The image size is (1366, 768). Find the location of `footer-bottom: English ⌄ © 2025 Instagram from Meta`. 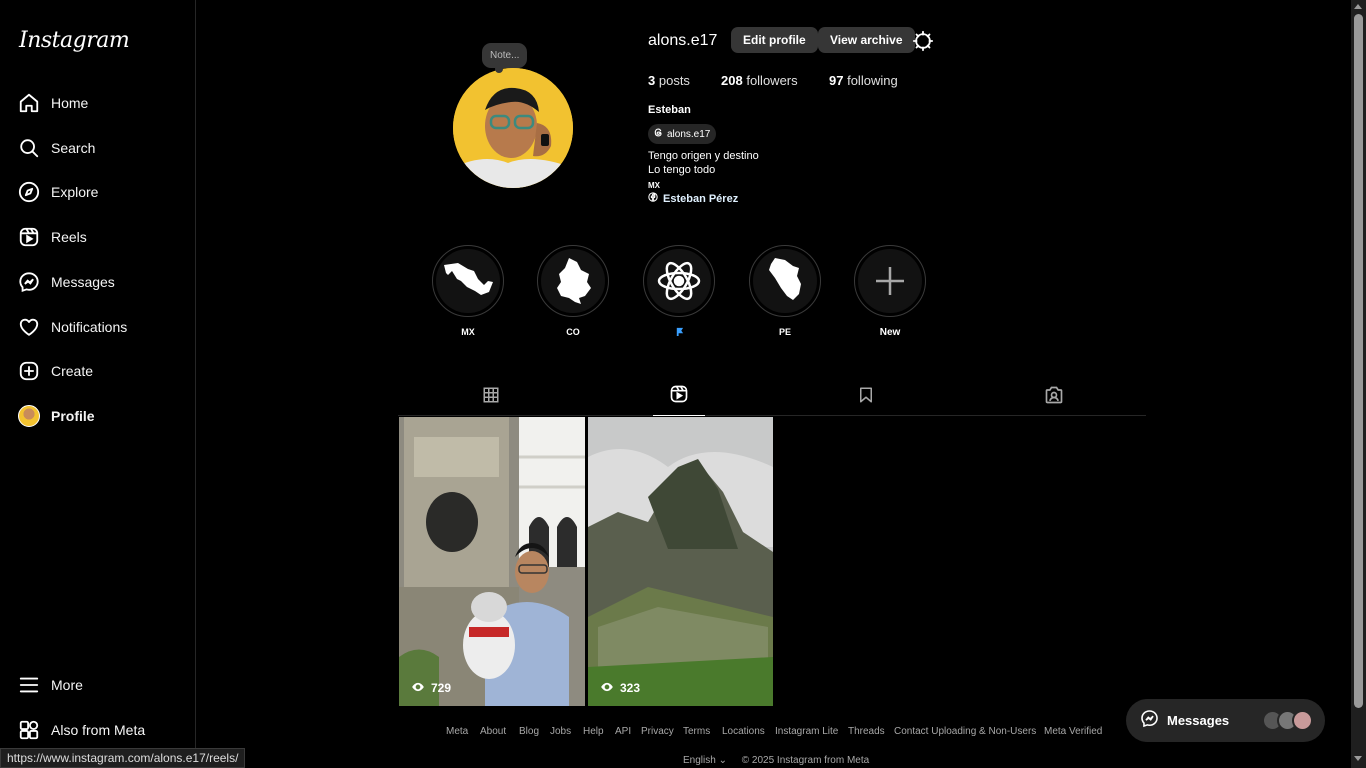

footer-bottom: English ⌄ © 2025 Instagram from Meta is located at coordinates (776, 760).